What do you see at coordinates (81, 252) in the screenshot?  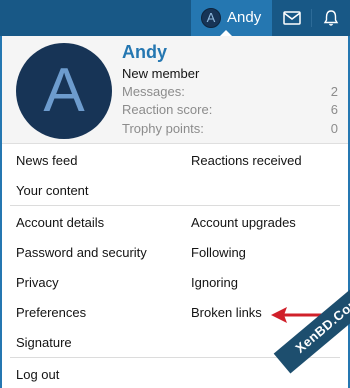 I see `menu-link-password-security: Password and security` at bounding box center [81, 252].